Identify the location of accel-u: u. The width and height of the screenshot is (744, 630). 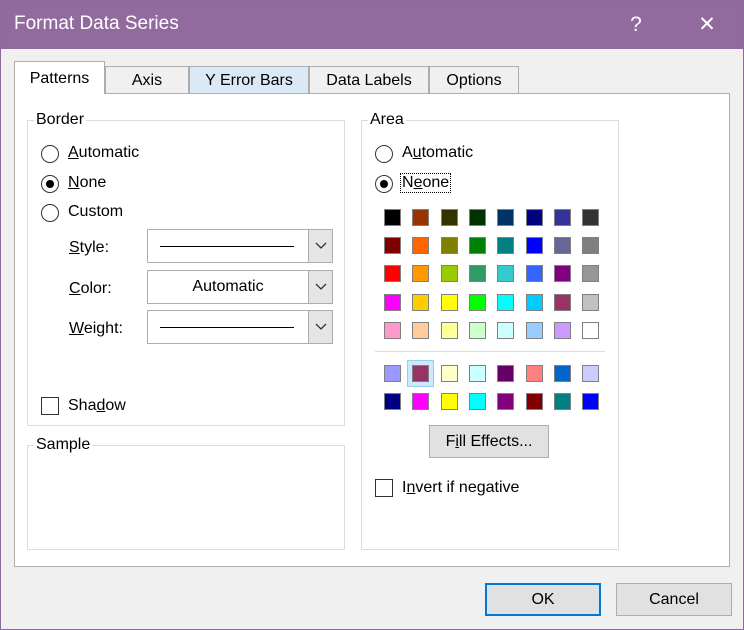
(417, 152).